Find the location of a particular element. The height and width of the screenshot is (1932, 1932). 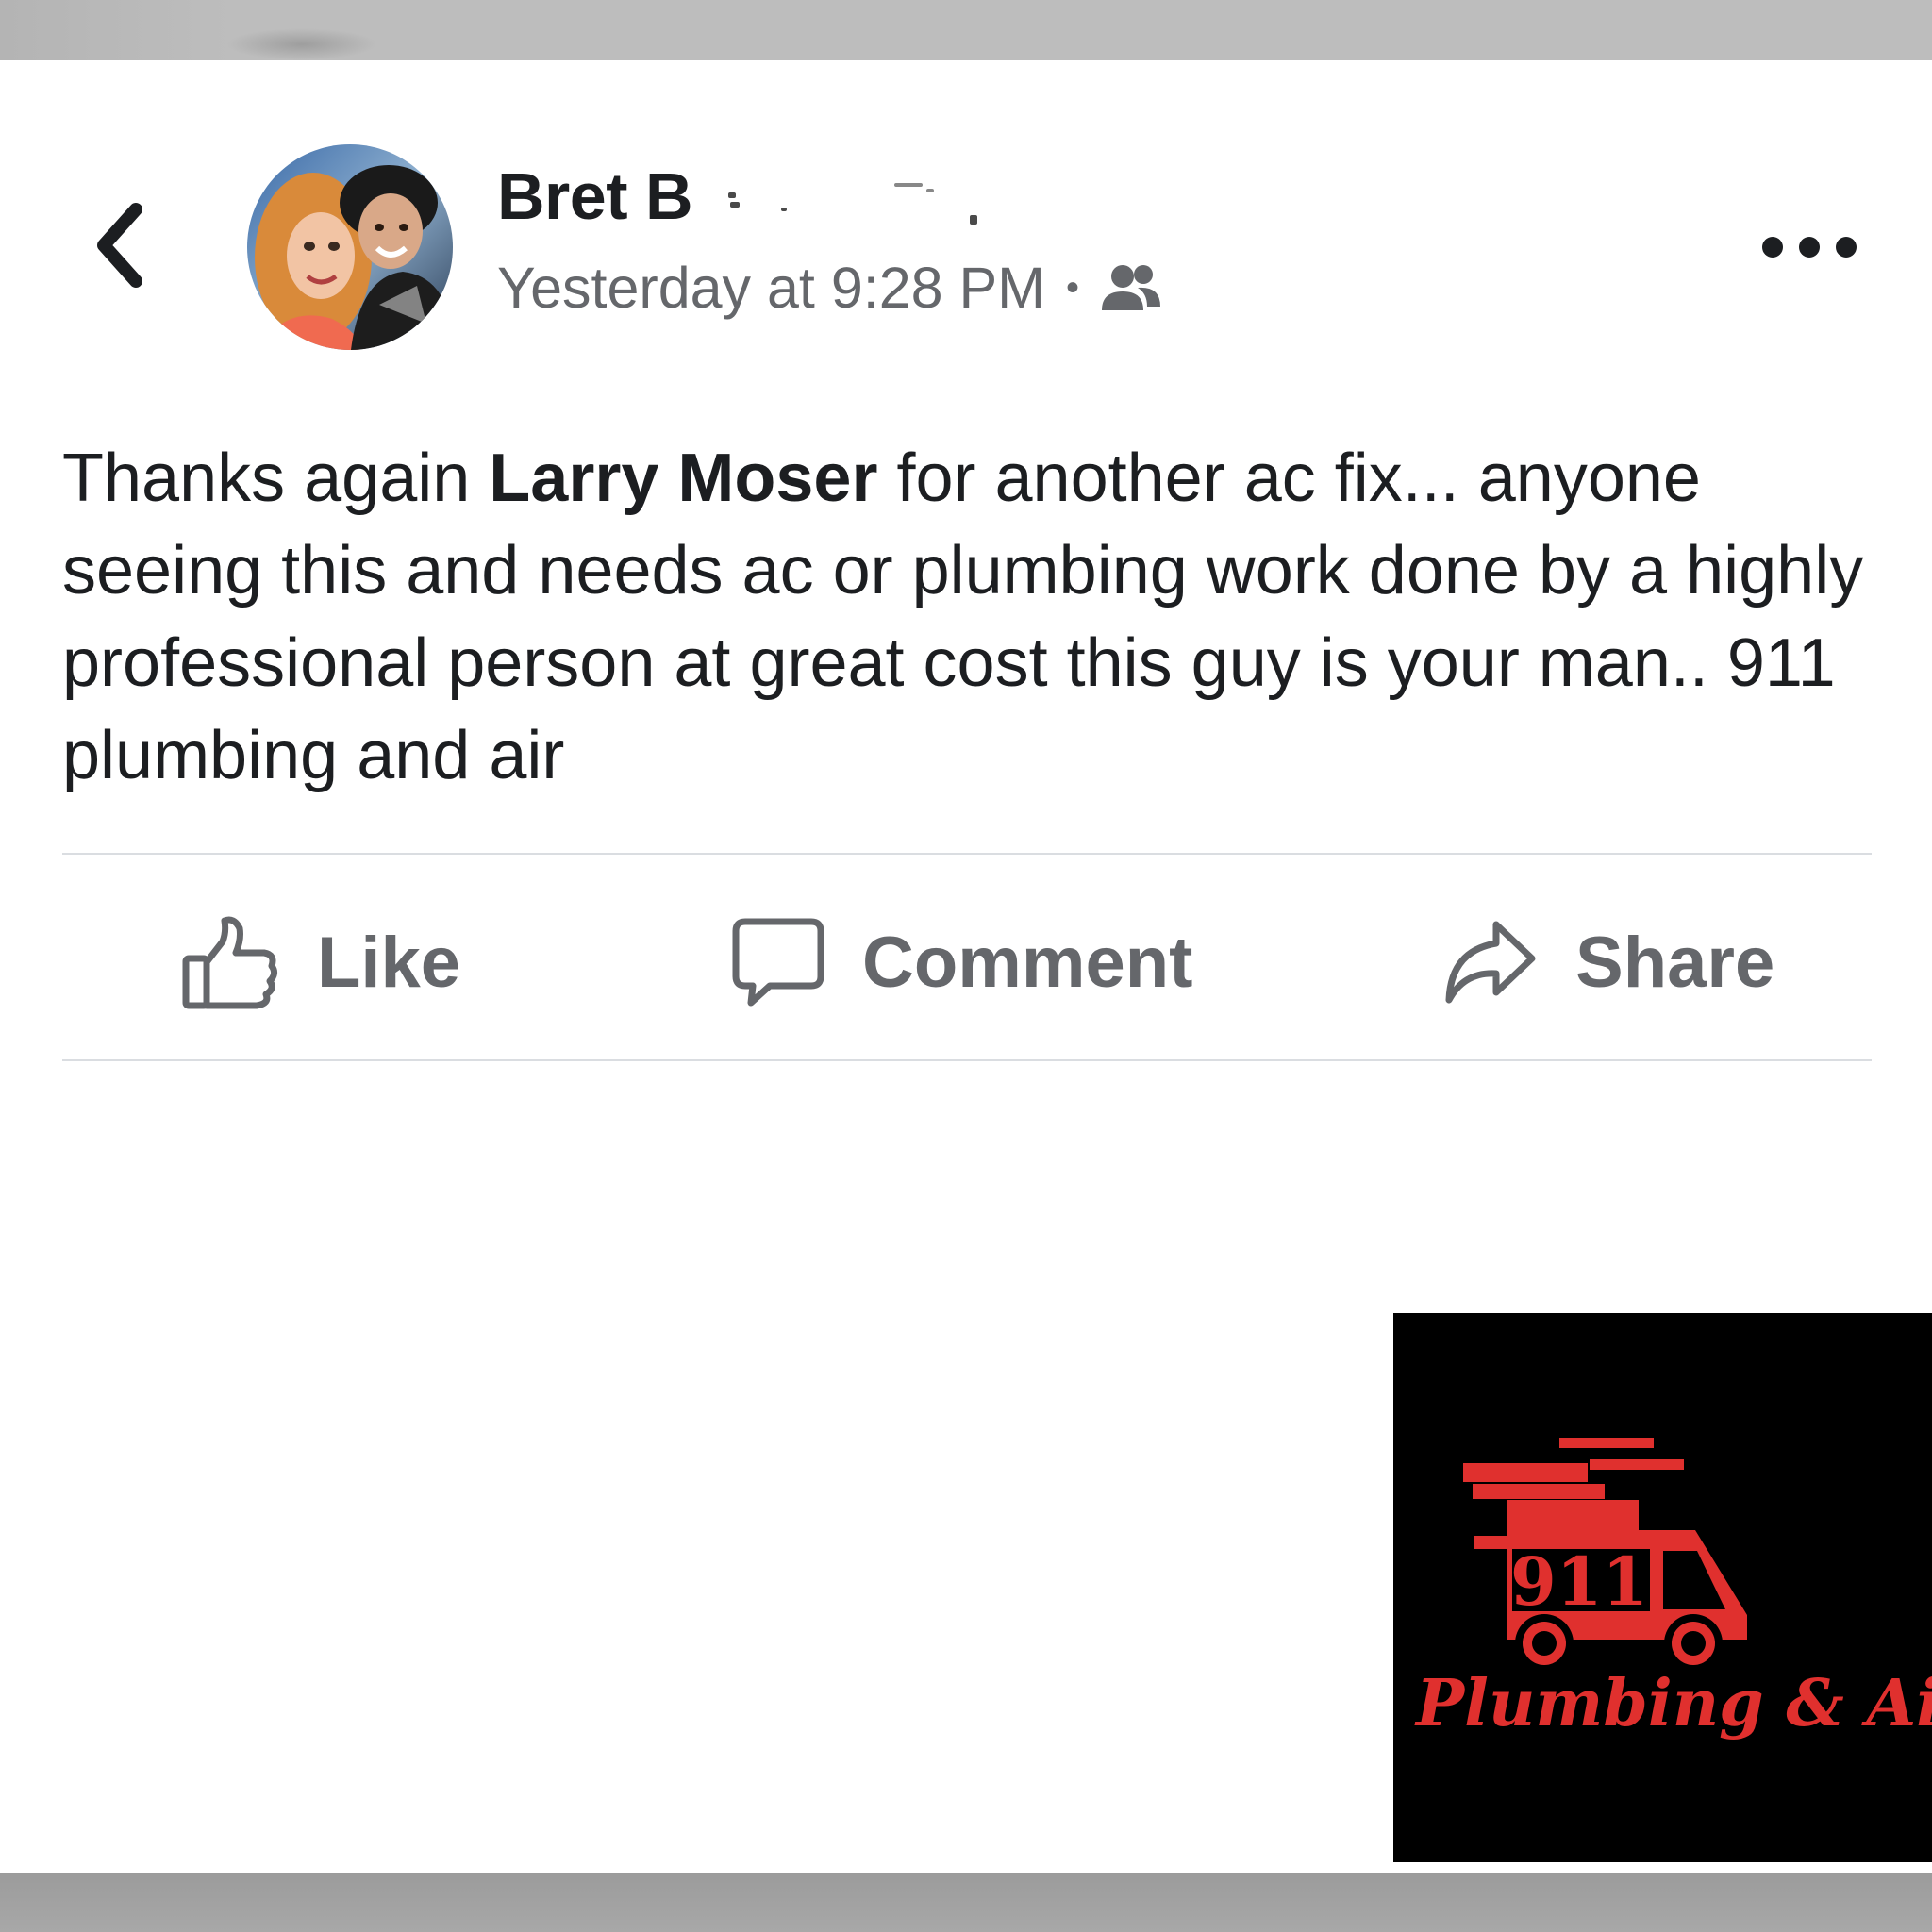

author-name: Bret B is located at coordinates (595, 196).